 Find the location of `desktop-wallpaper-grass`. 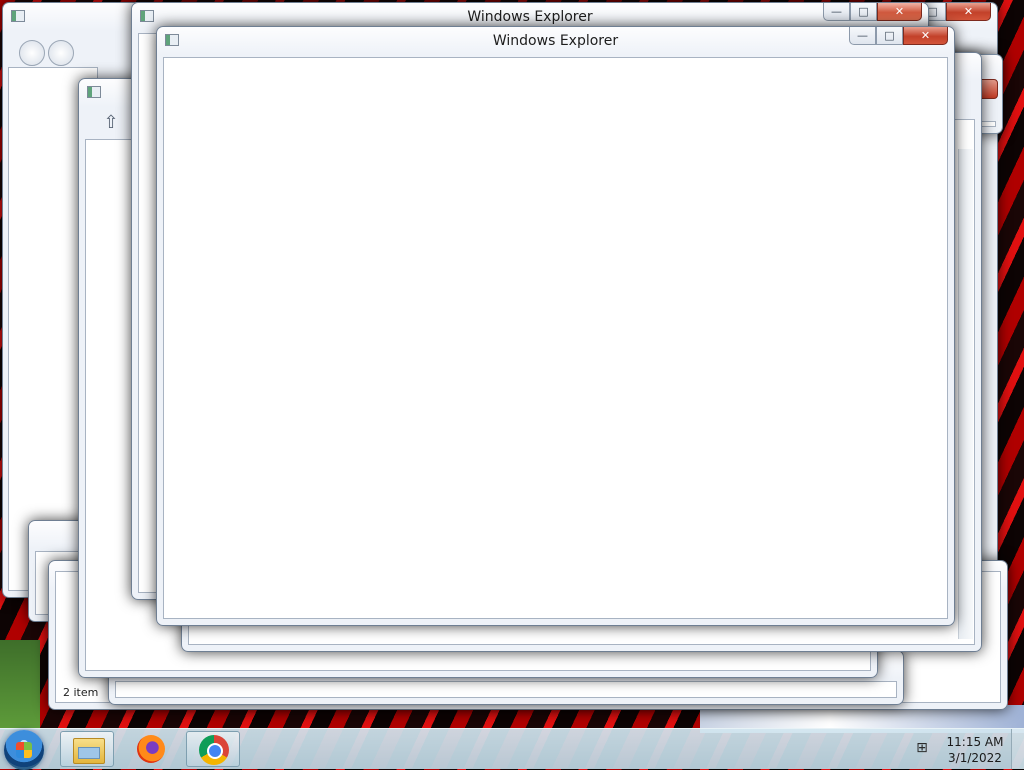

desktop-wallpaper-grass is located at coordinates (20, 685).